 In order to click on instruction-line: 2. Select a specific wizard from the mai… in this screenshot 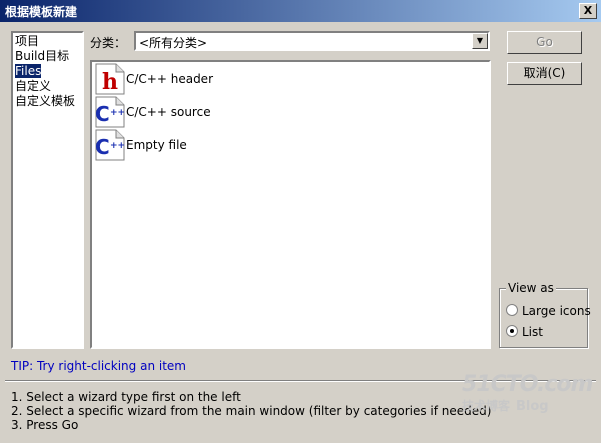, I will do `click(251, 411)`.